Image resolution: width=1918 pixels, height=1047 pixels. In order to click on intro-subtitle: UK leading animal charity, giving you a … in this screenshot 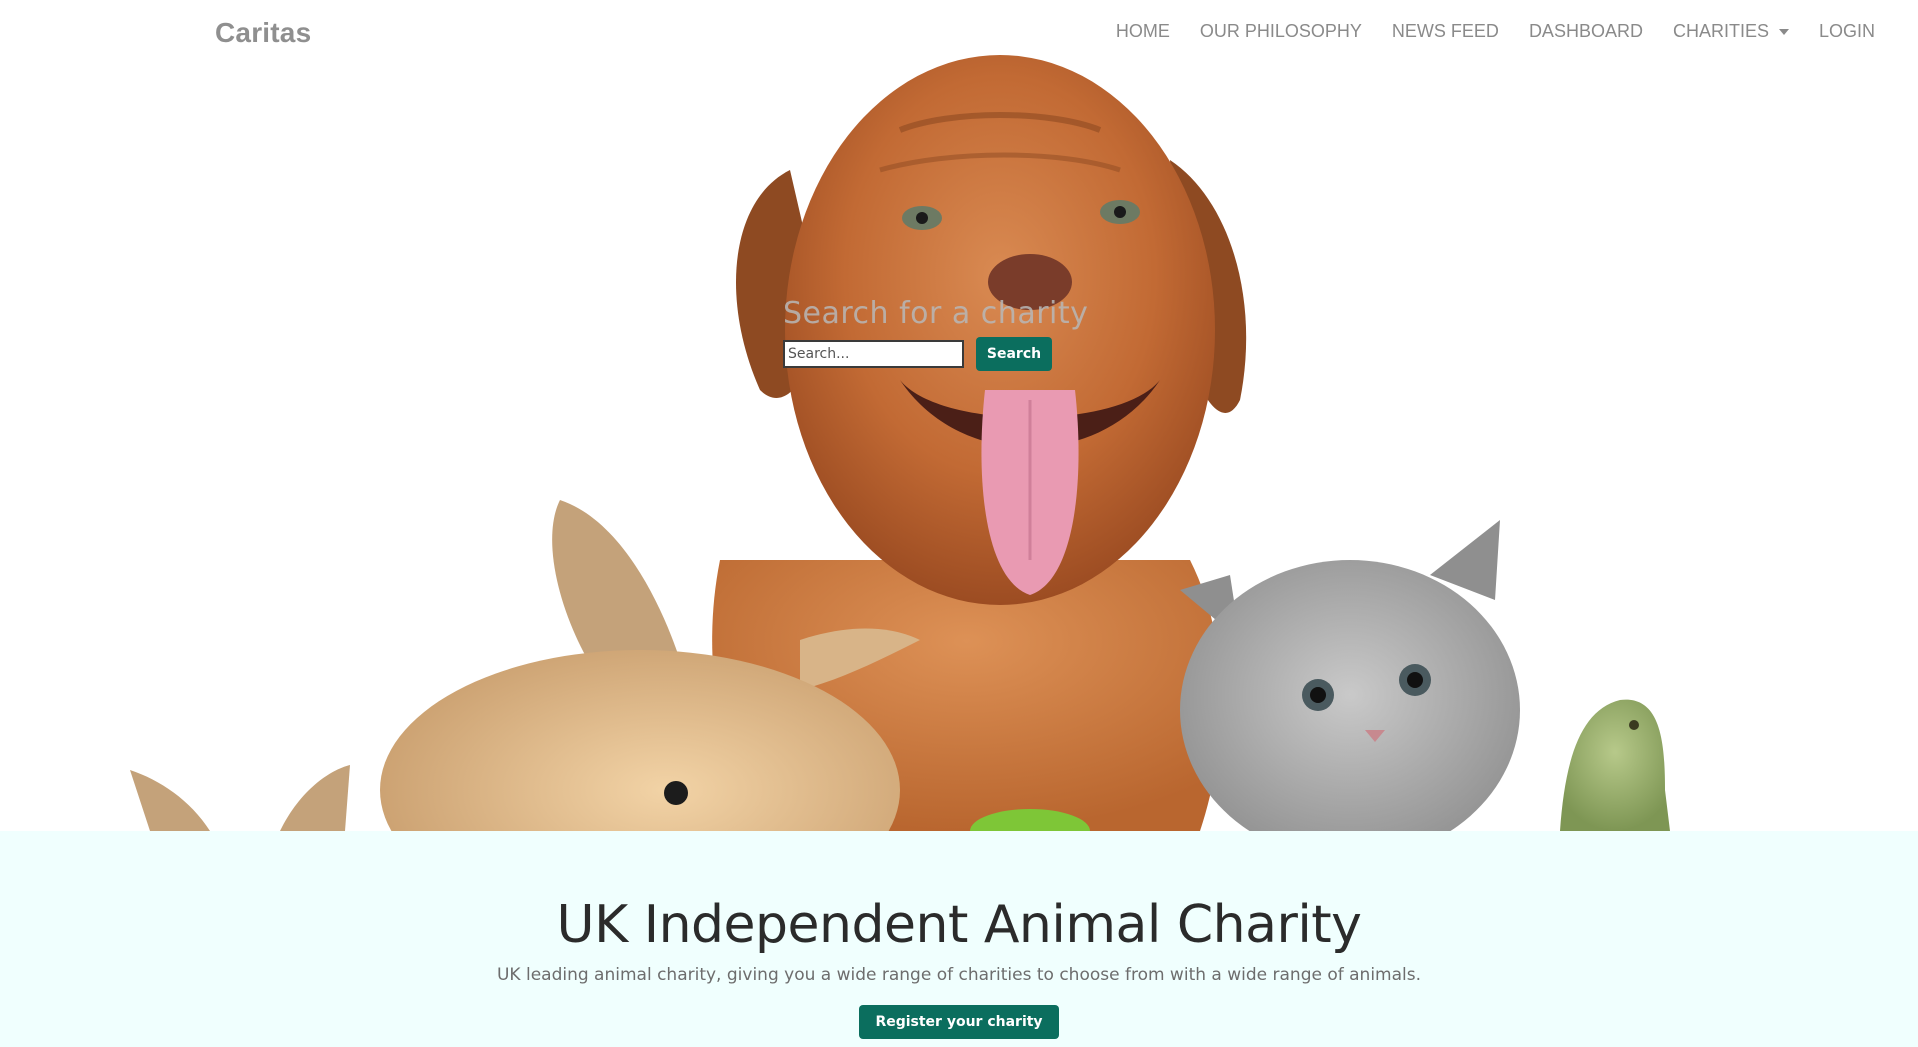, I will do `click(959, 975)`.